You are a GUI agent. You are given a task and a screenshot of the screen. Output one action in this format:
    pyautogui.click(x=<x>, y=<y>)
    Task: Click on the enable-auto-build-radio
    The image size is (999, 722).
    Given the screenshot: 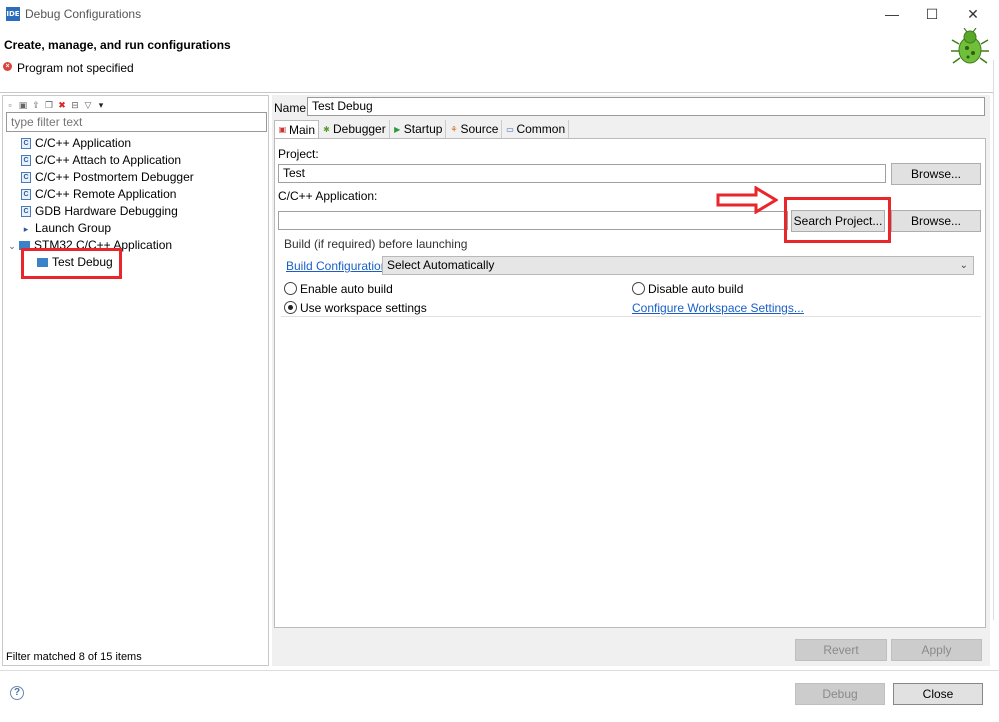 What is the action you would take?
    pyautogui.click(x=290, y=288)
    